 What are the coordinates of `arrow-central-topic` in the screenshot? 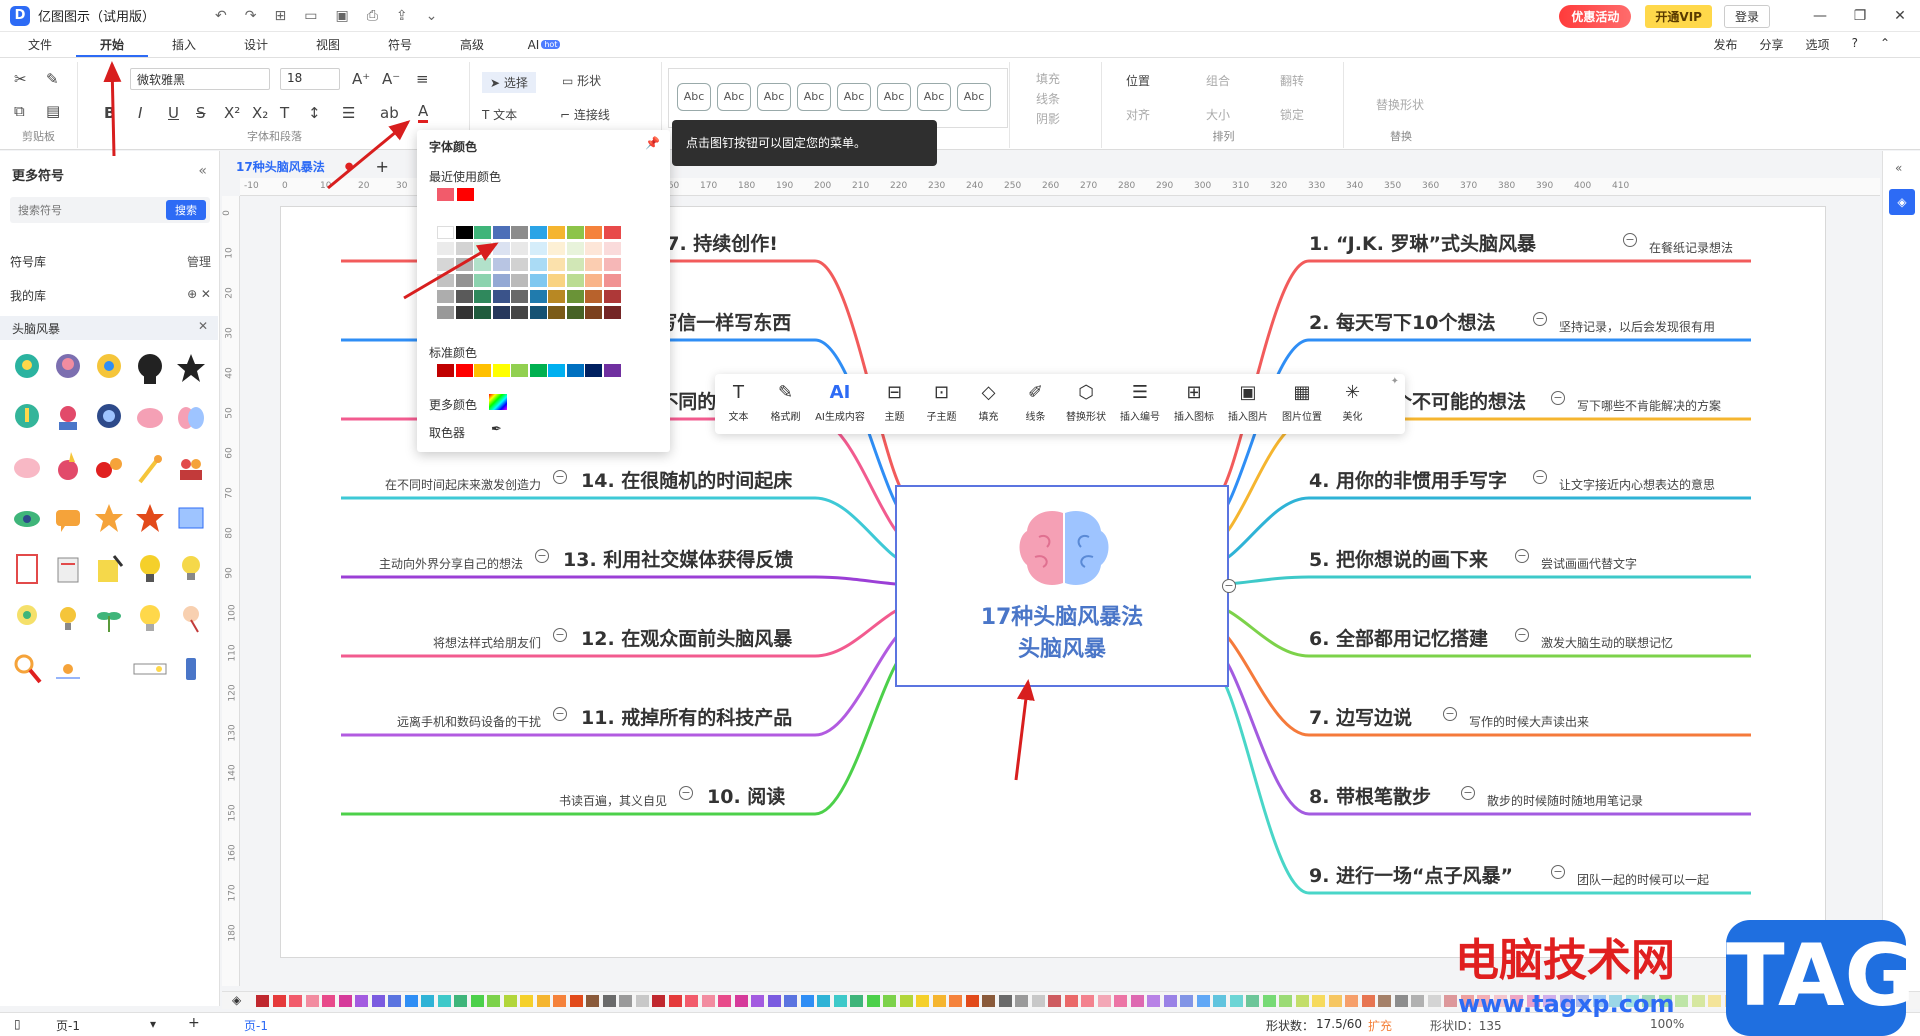 It's located at (1024, 730).